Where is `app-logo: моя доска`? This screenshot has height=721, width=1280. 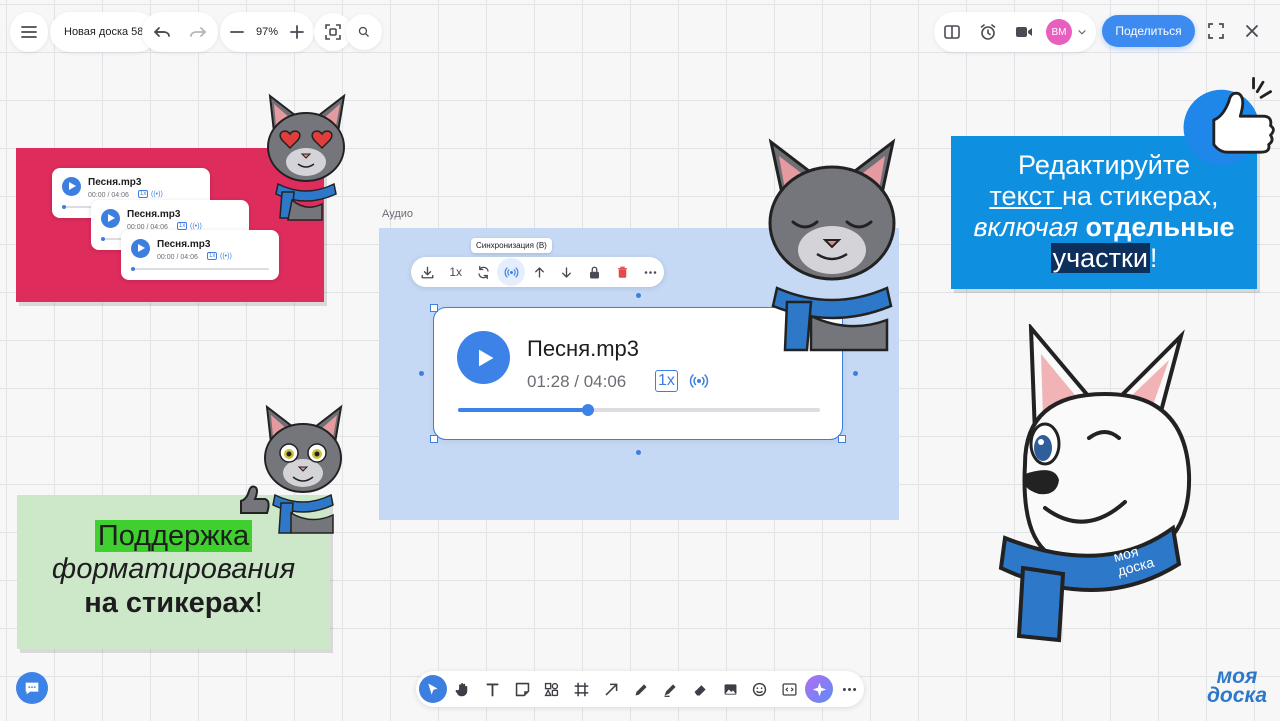 app-logo: моя доска is located at coordinates (1237, 686).